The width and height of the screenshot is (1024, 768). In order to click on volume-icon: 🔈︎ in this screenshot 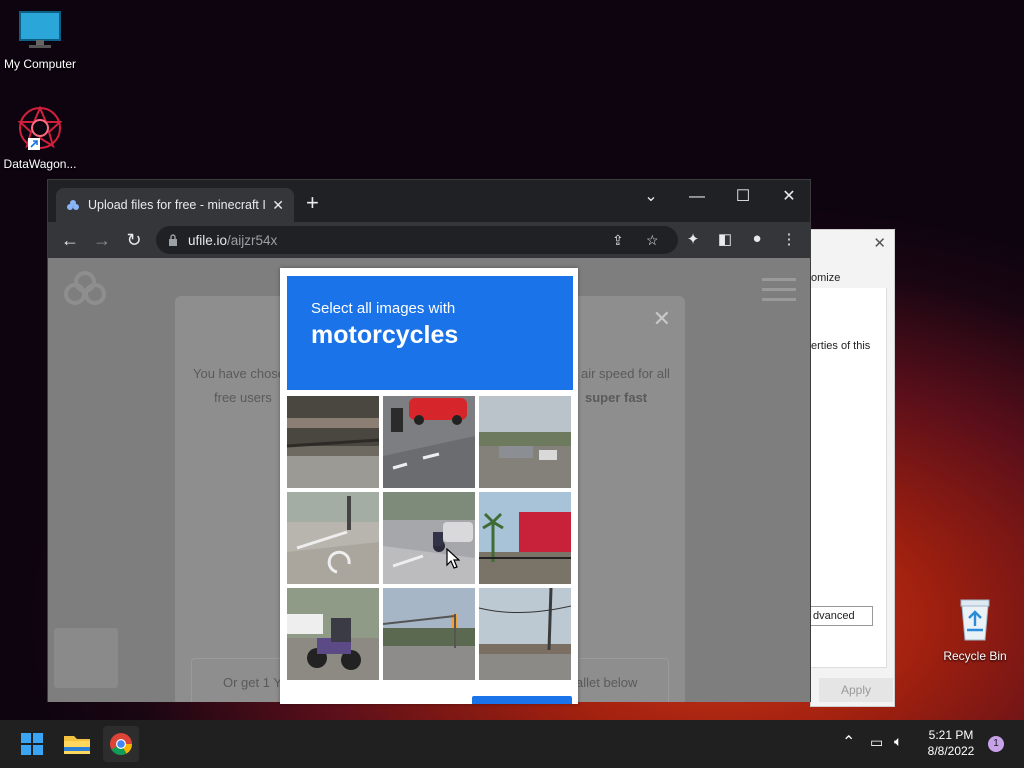, I will do `click(898, 741)`.